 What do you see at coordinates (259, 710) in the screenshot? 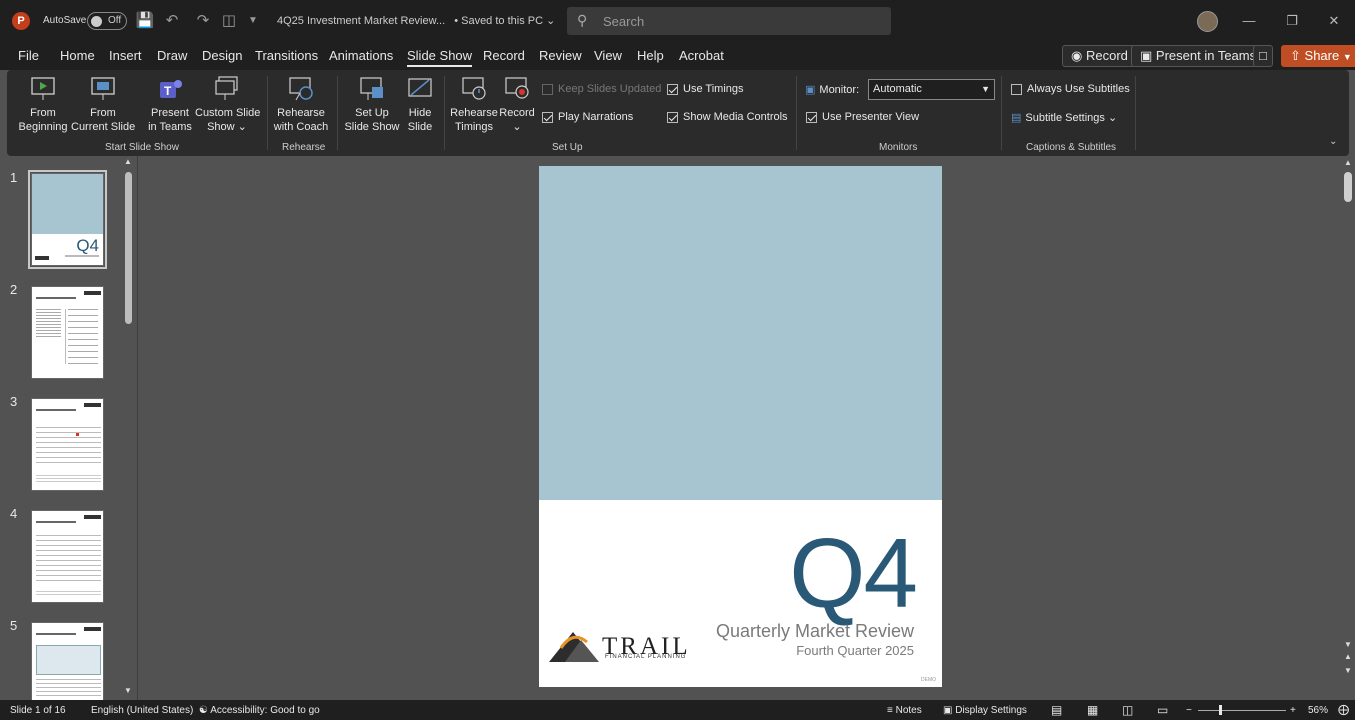
I see `accessibility-status: ☯ Accessibility: Good to go` at bounding box center [259, 710].